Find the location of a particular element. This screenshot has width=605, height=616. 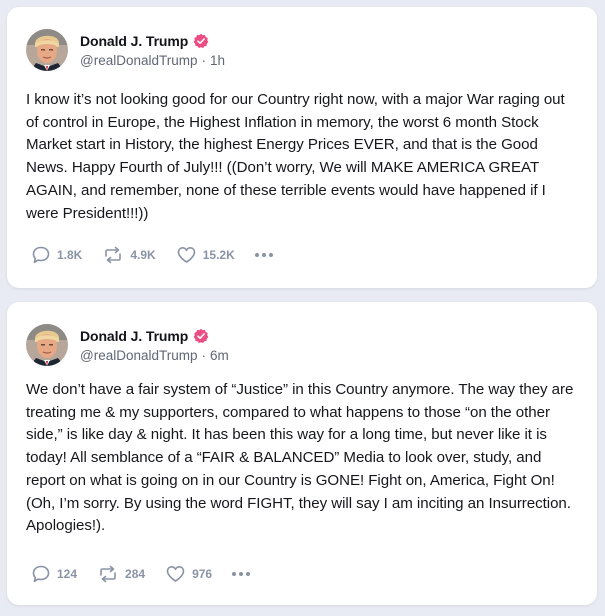

reply-button: 1.8K is located at coordinates (56, 255).